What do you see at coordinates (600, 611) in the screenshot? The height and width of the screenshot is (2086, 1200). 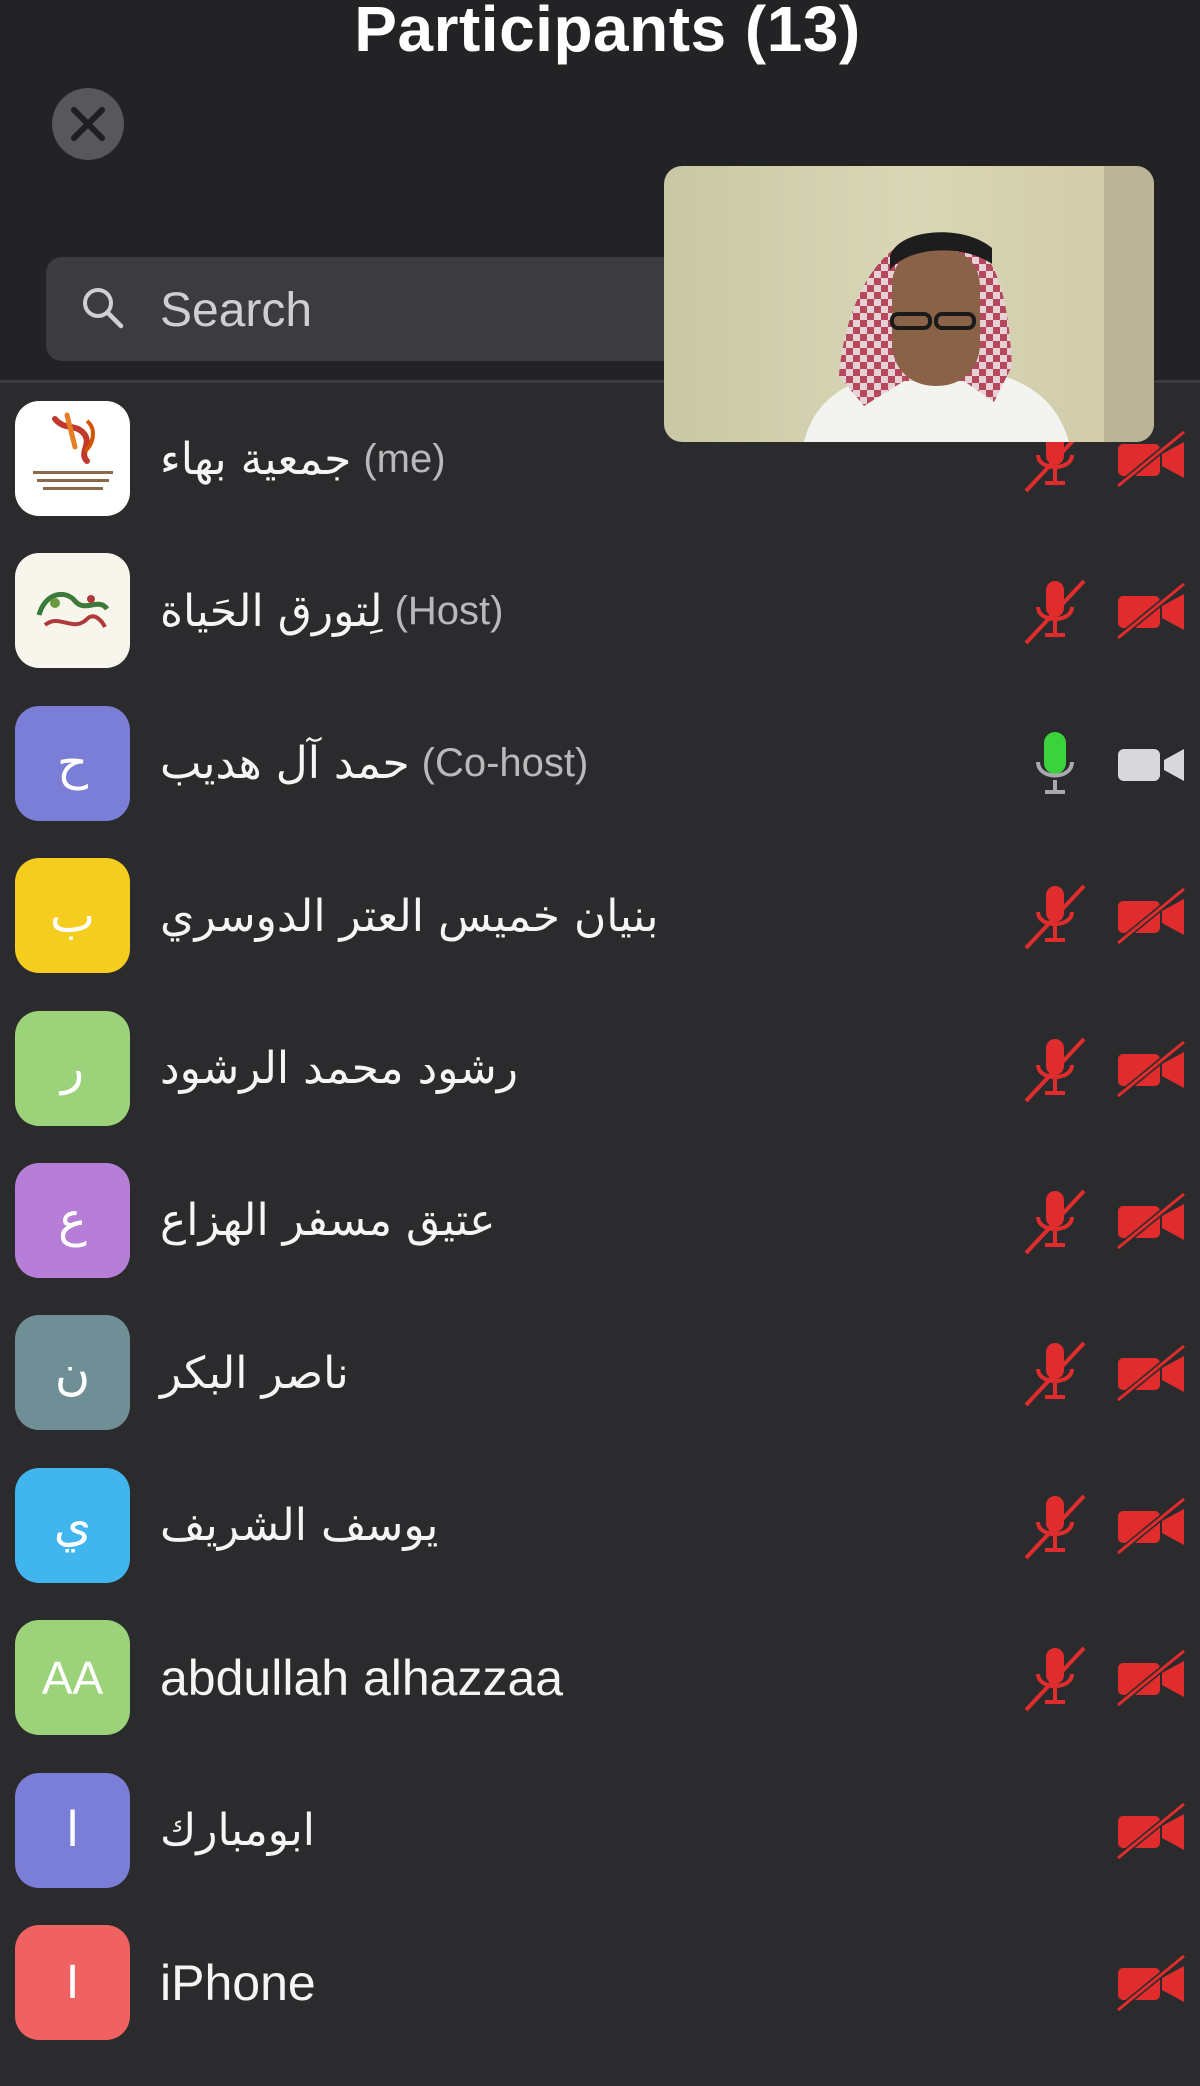 I see `participant-row: لِتورق الحَياة (Host)` at bounding box center [600, 611].